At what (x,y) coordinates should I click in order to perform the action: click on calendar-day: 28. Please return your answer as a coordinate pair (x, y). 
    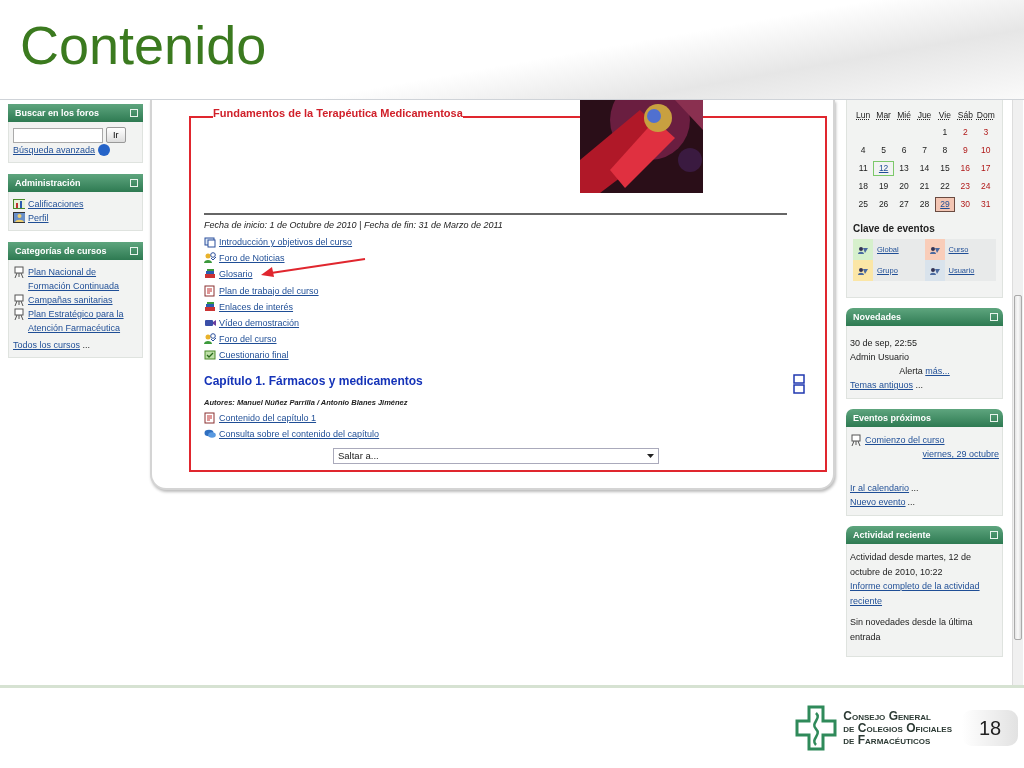
    Looking at the image, I should click on (924, 204).